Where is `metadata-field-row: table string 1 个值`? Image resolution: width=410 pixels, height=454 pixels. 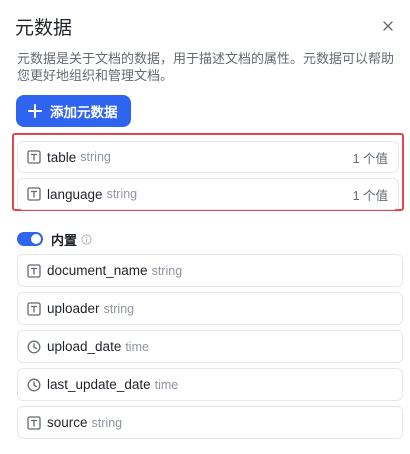 metadata-field-row: table string 1 个值 is located at coordinates (208, 157).